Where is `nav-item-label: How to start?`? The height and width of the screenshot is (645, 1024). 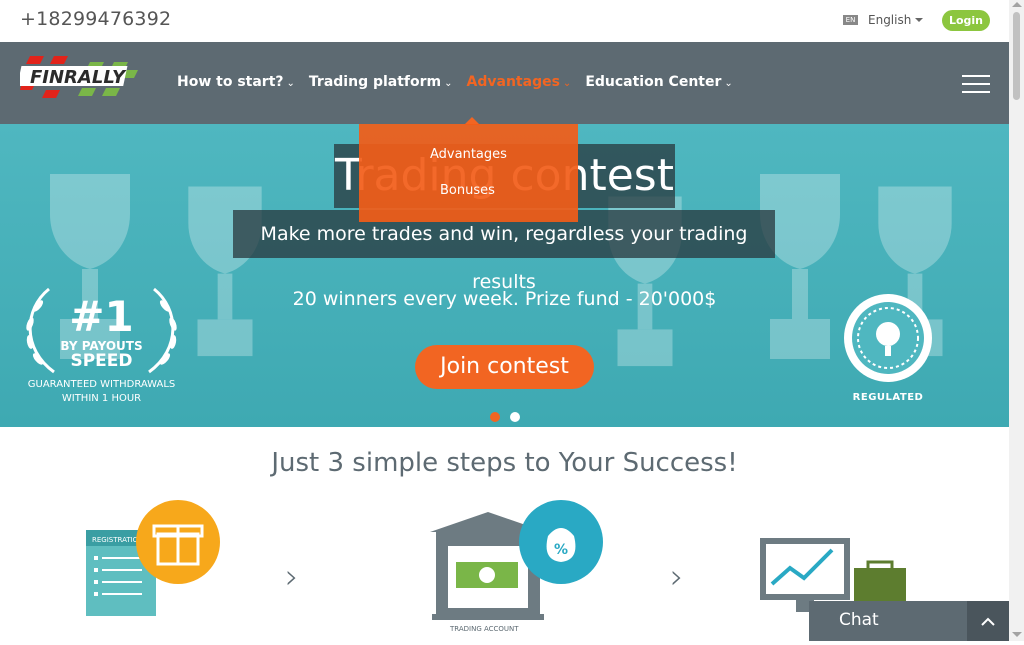
nav-item-label: How to start? is located at coordinates (230, 82).